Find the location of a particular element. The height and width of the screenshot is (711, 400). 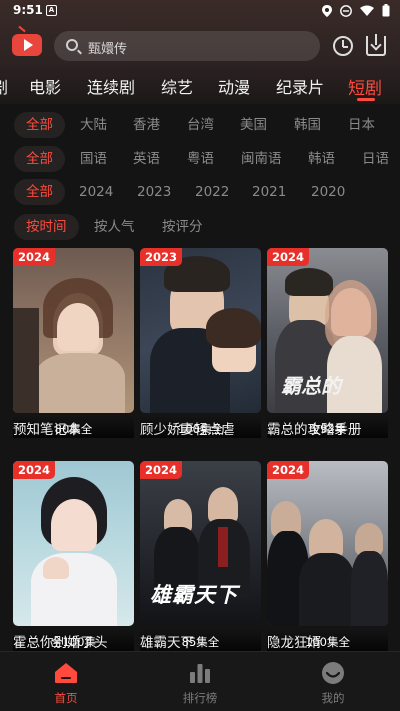

drama-card: 2024 100集全 隐龙狂婿 is located at coordinates (327, 556).